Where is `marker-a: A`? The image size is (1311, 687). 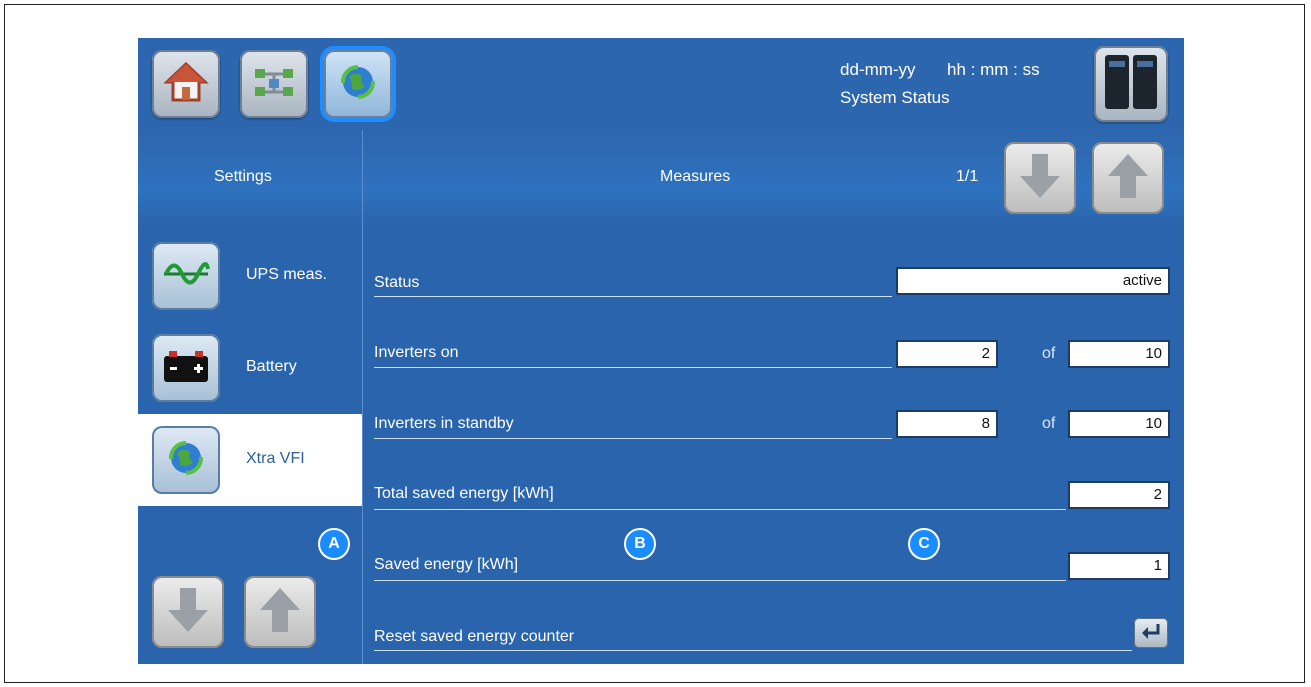 marker-a: A is located at coordinates (334, 544).